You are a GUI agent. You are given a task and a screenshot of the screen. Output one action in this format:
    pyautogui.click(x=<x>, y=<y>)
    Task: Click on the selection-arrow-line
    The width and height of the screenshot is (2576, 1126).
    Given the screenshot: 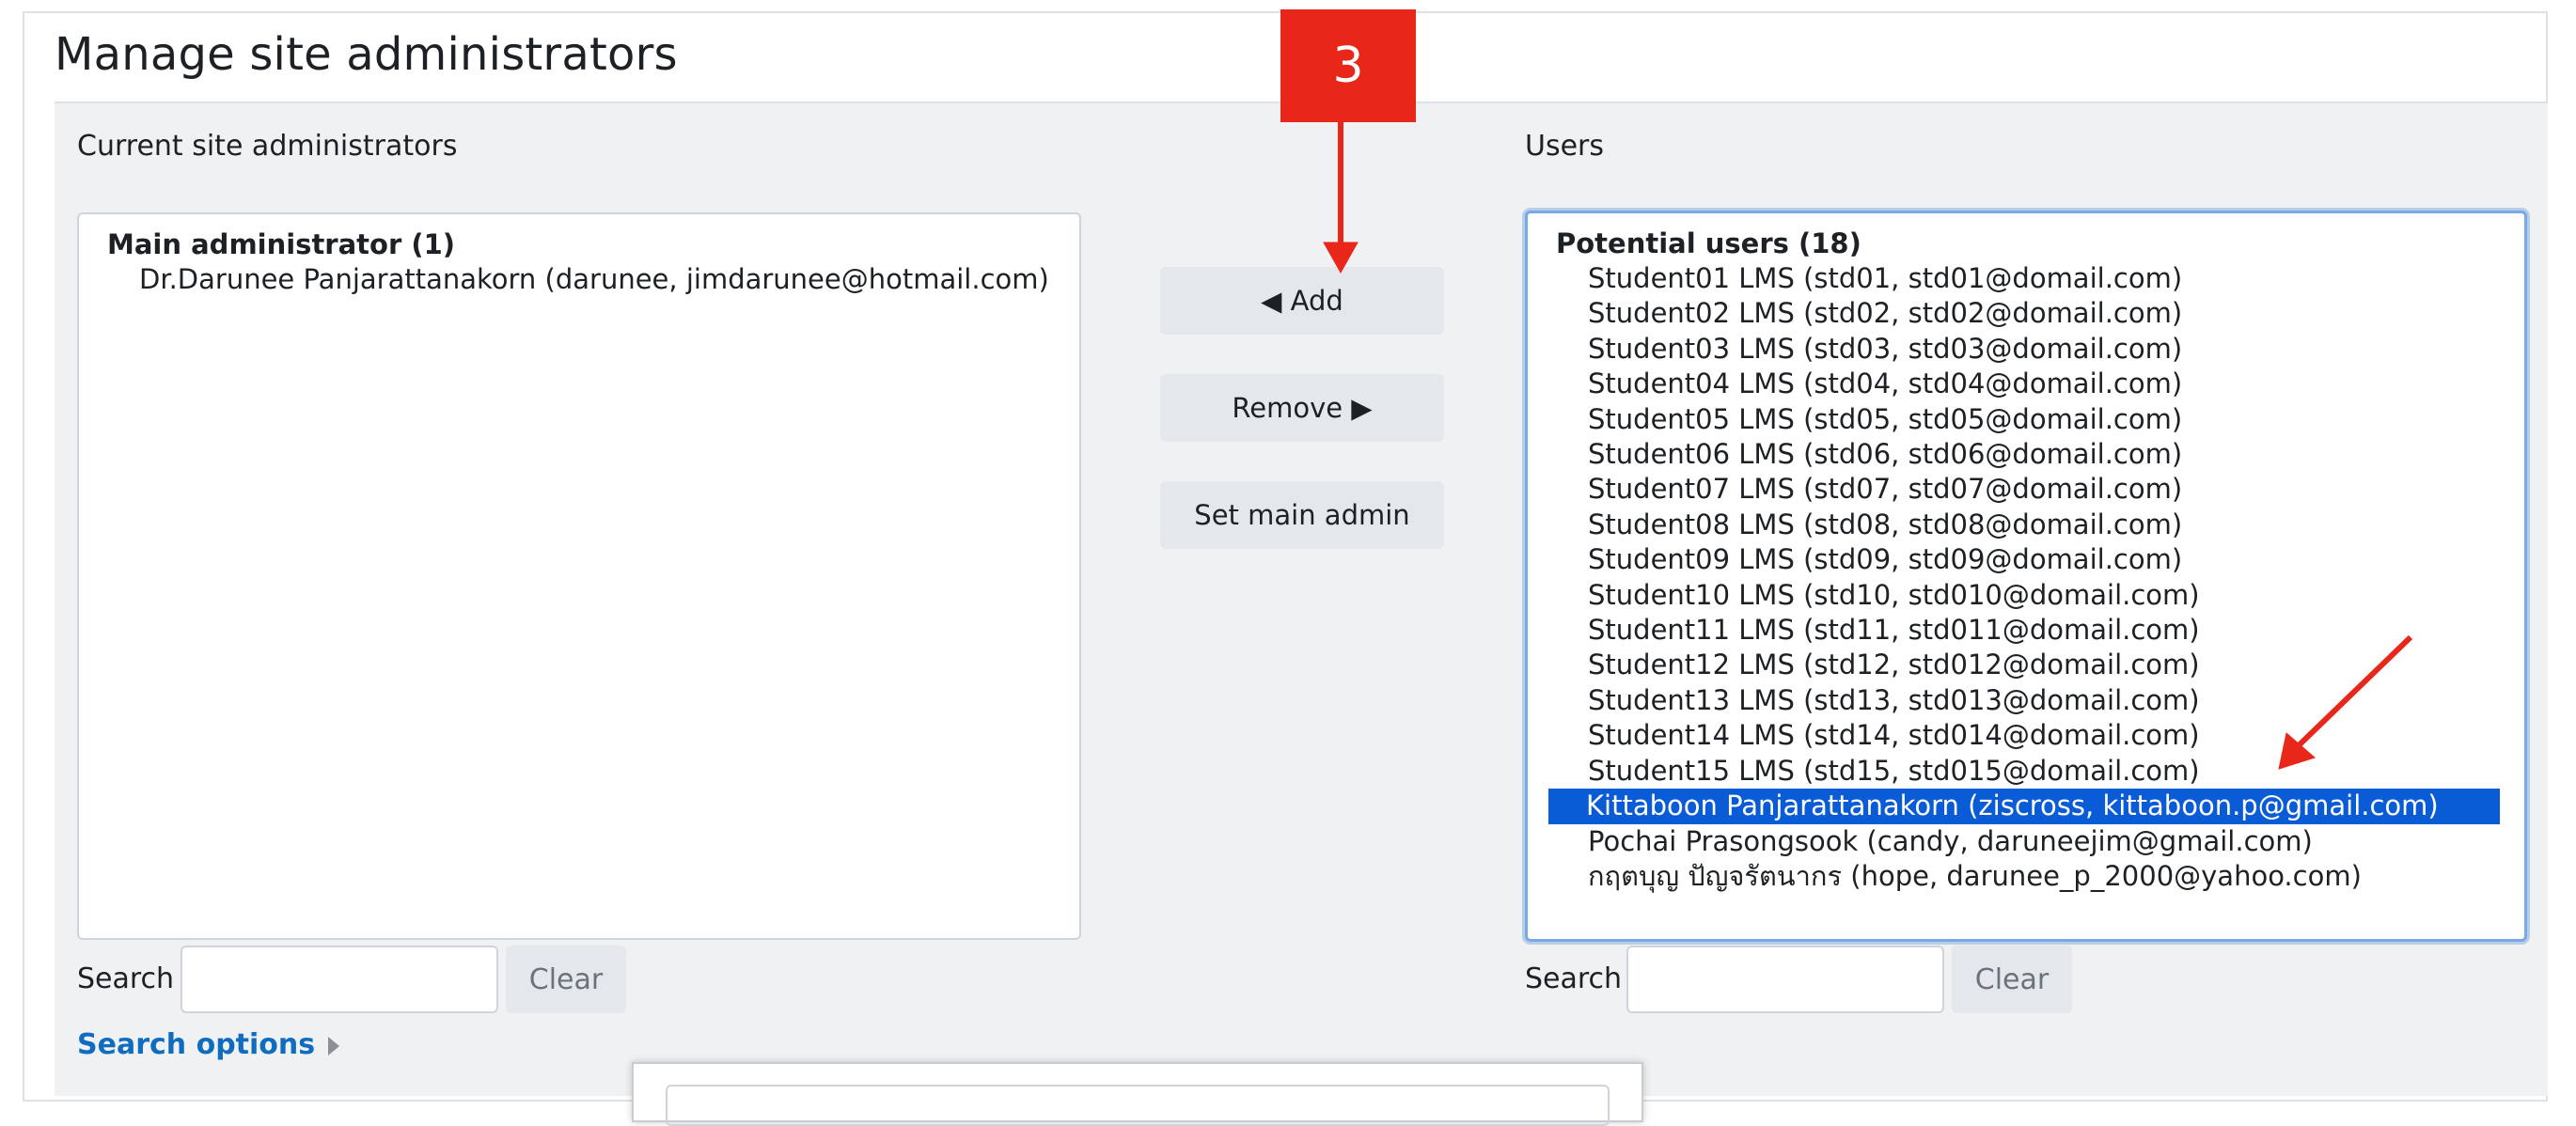 What is the action you would take?
    pyautogui.click(x=2353, y=692)
    